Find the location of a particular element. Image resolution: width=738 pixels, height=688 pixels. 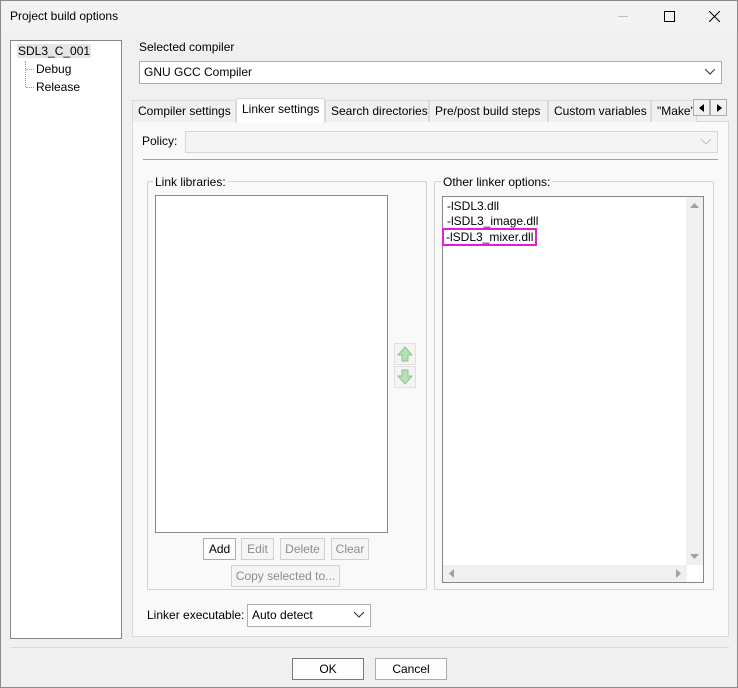

tab-scroll-right-button is located at coordinates (718, 107).